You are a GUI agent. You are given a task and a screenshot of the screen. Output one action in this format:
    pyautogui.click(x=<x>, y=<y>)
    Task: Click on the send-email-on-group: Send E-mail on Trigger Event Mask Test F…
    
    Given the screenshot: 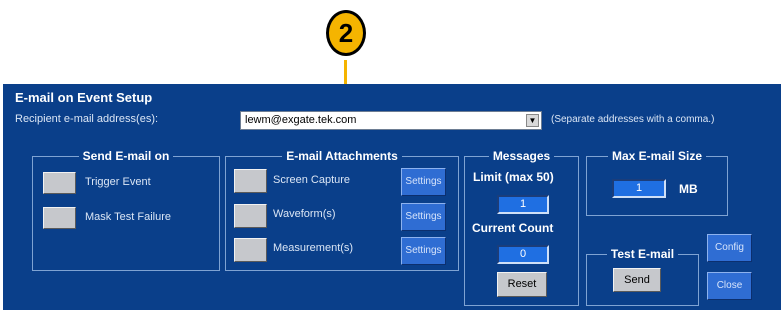 What is the action you would take?
    pyautogui.click(x=126, y=210)
    